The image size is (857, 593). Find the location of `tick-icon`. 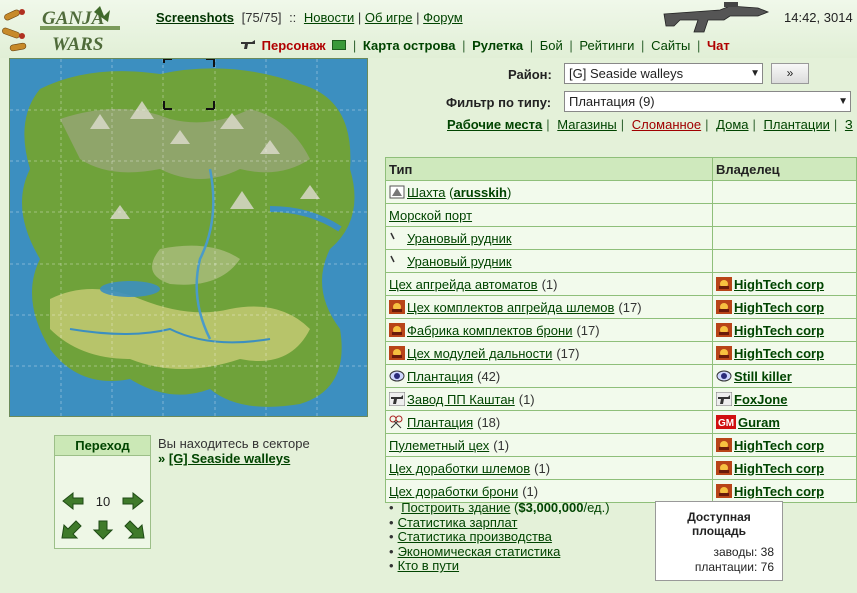

tick-icon is located at coordinates (397, 261).